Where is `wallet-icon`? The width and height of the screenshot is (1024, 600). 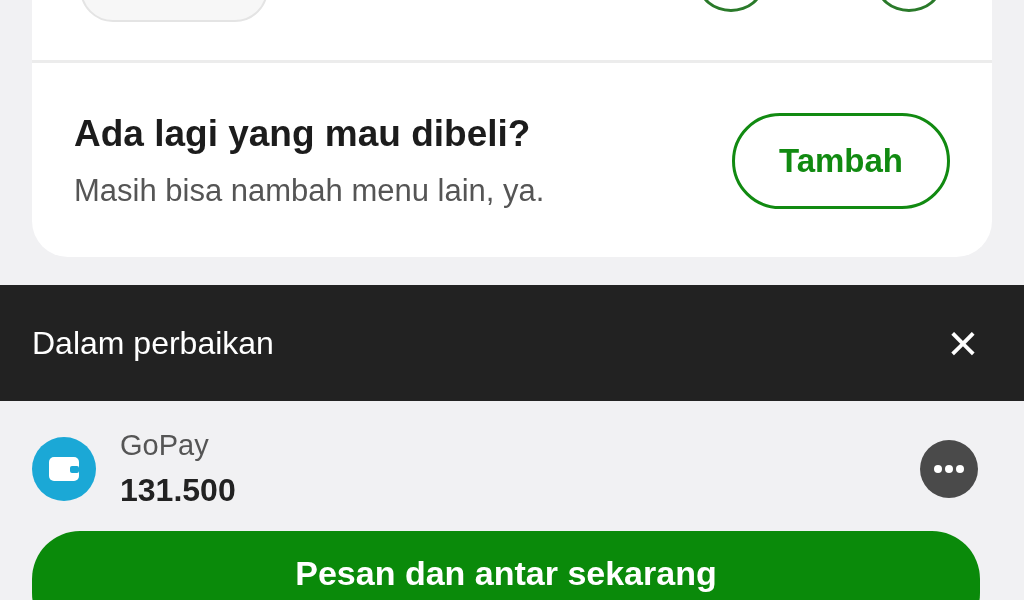 wallet-icon is located at coordinates (64, 469).